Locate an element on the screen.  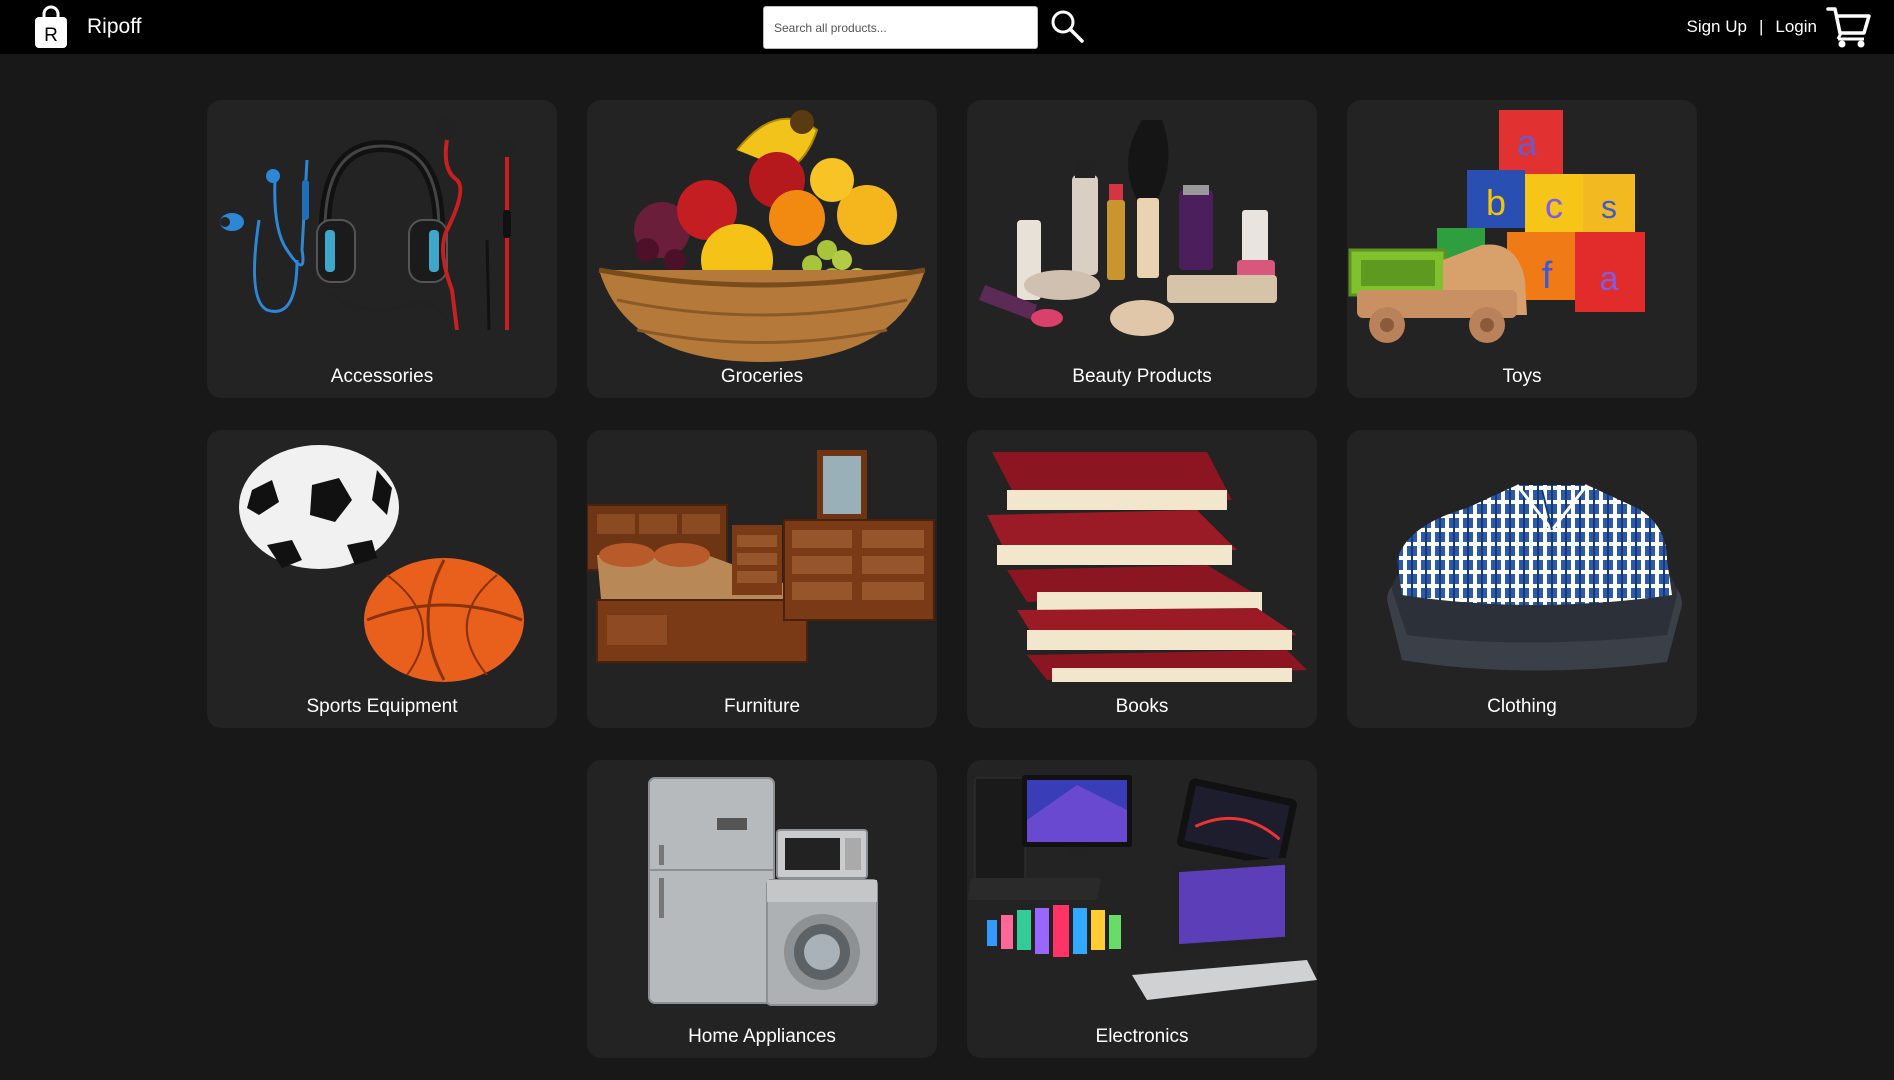
category-label: Toys is located at coordinates (1522, 376).